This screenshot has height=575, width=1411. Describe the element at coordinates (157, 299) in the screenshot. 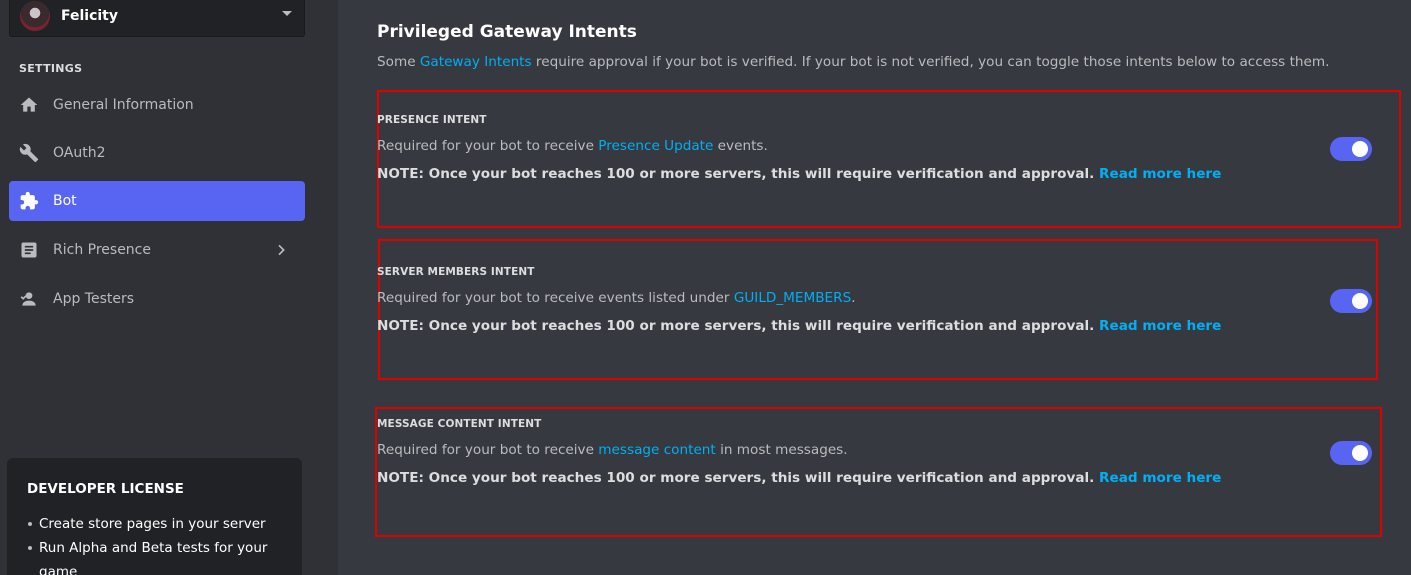

I see `sidebar-item-app-testers: App Testers` at that location.